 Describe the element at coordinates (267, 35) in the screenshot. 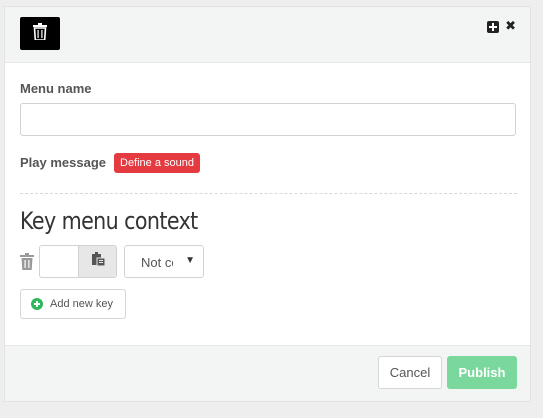

I see `panel-header: ✖` at that location.